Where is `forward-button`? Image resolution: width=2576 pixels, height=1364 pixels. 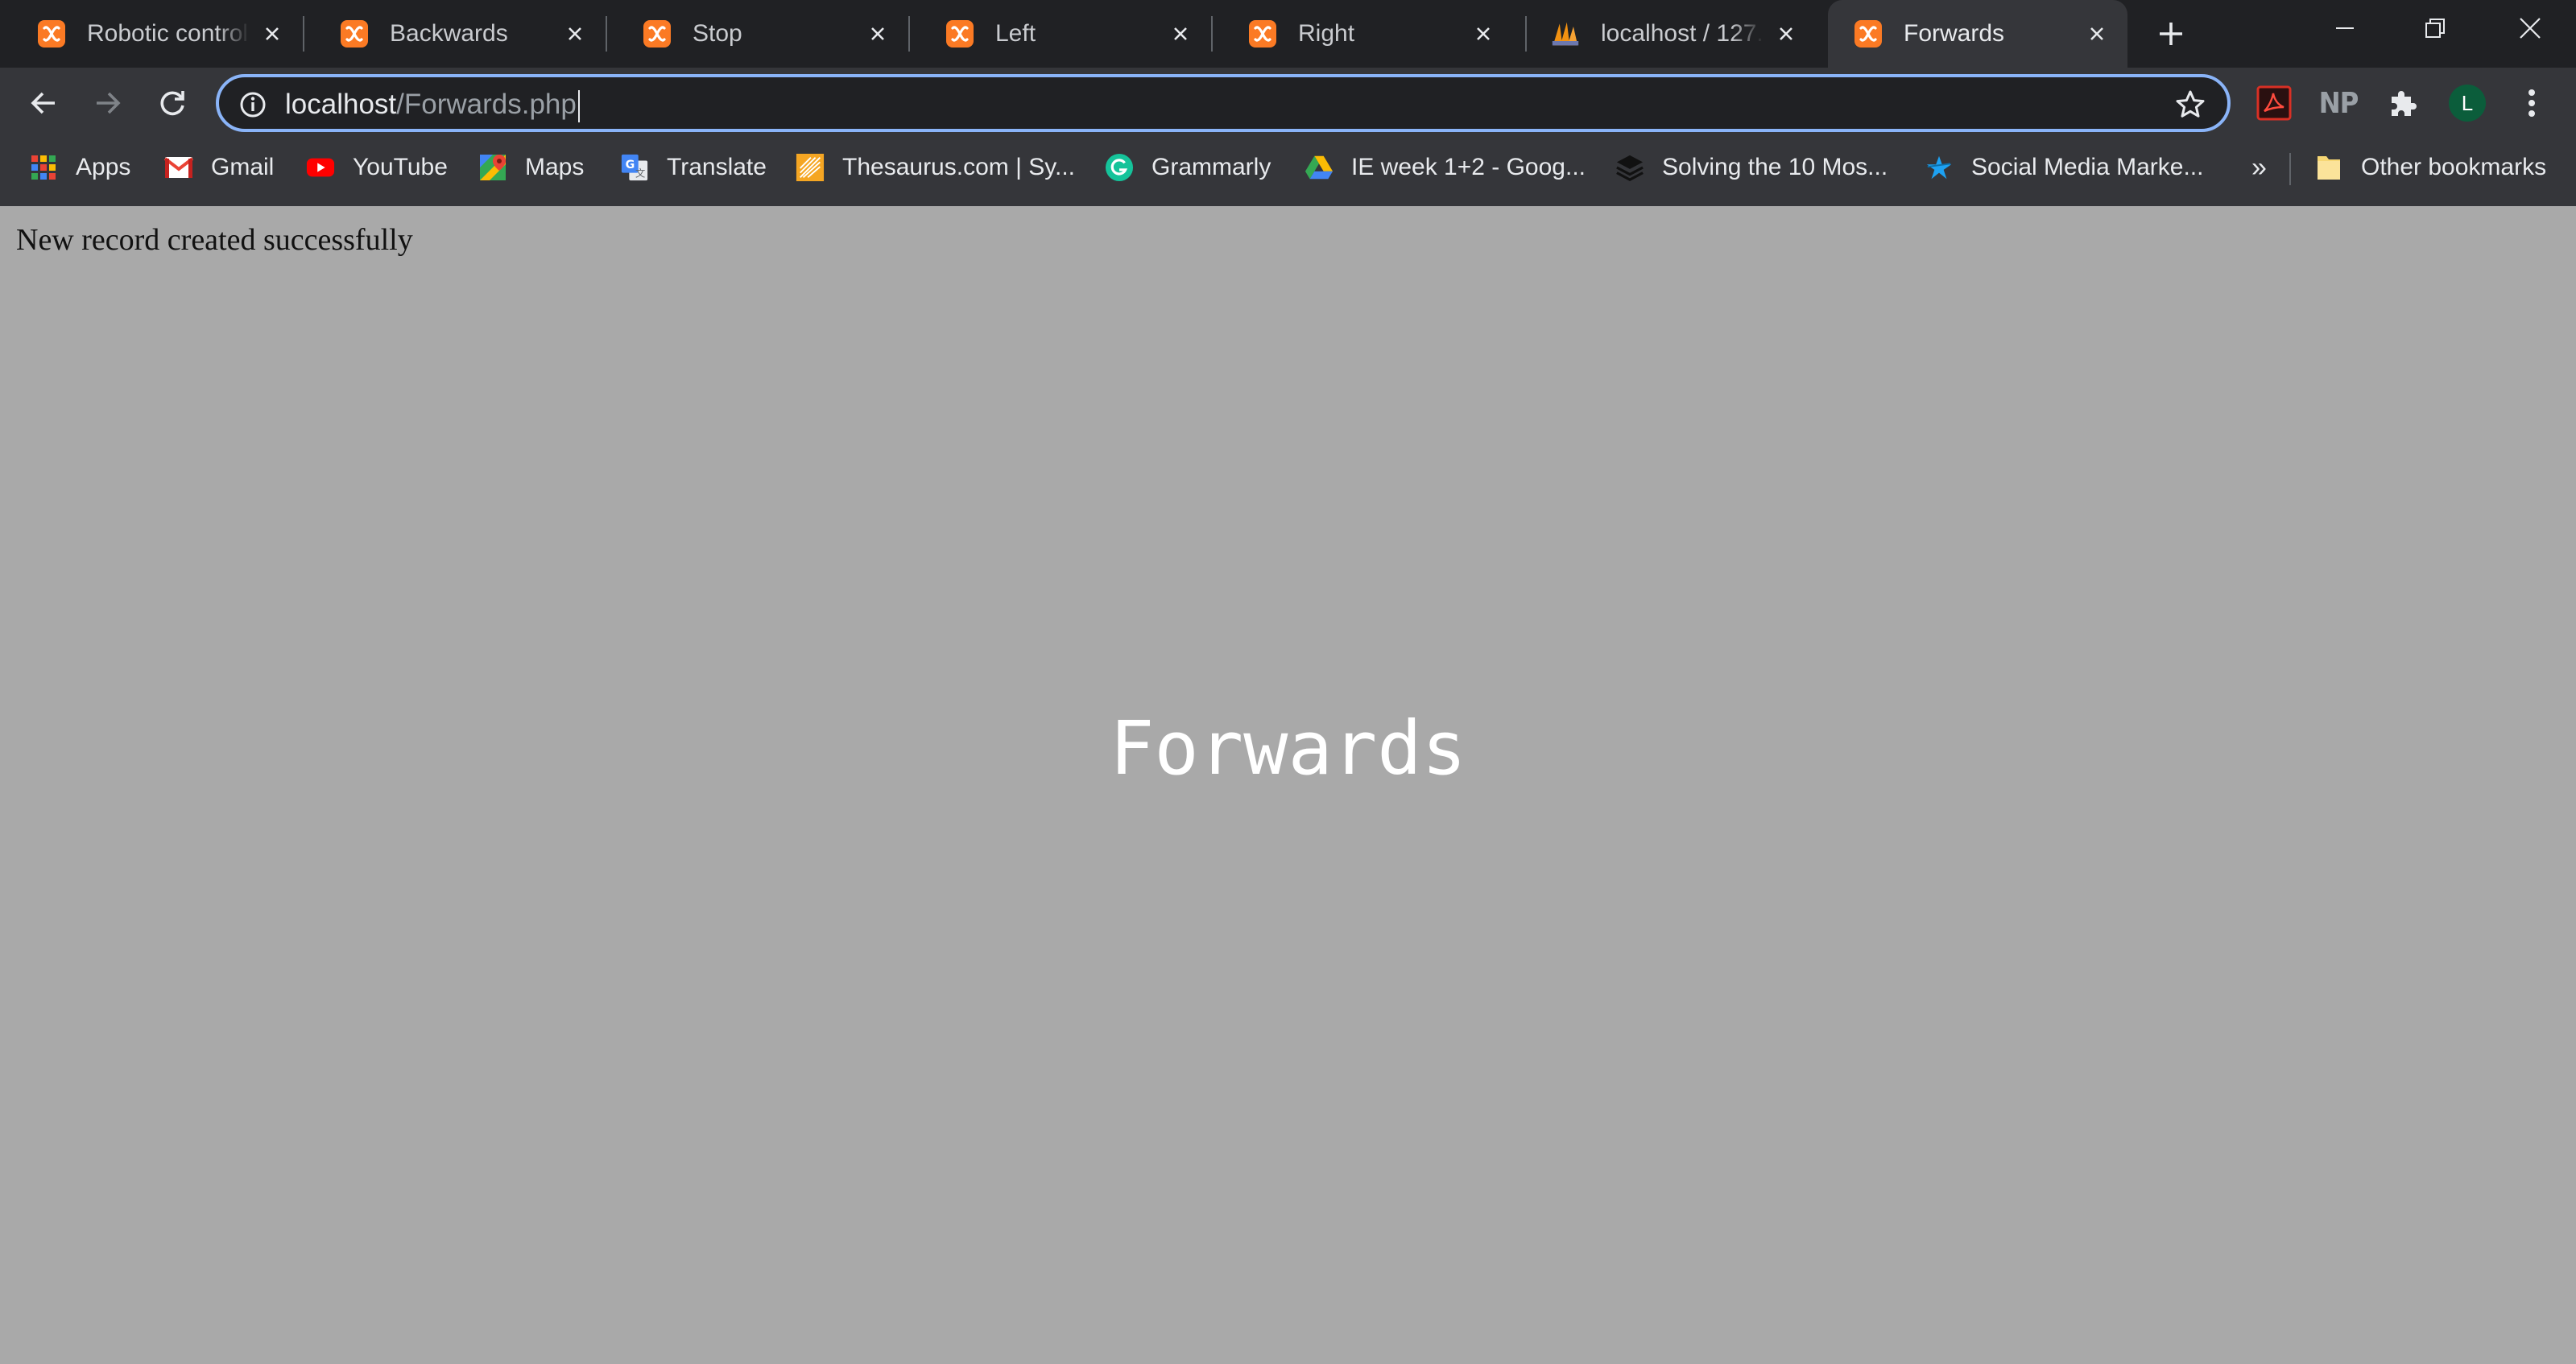
forward-button is located at coordinates (108, 103).